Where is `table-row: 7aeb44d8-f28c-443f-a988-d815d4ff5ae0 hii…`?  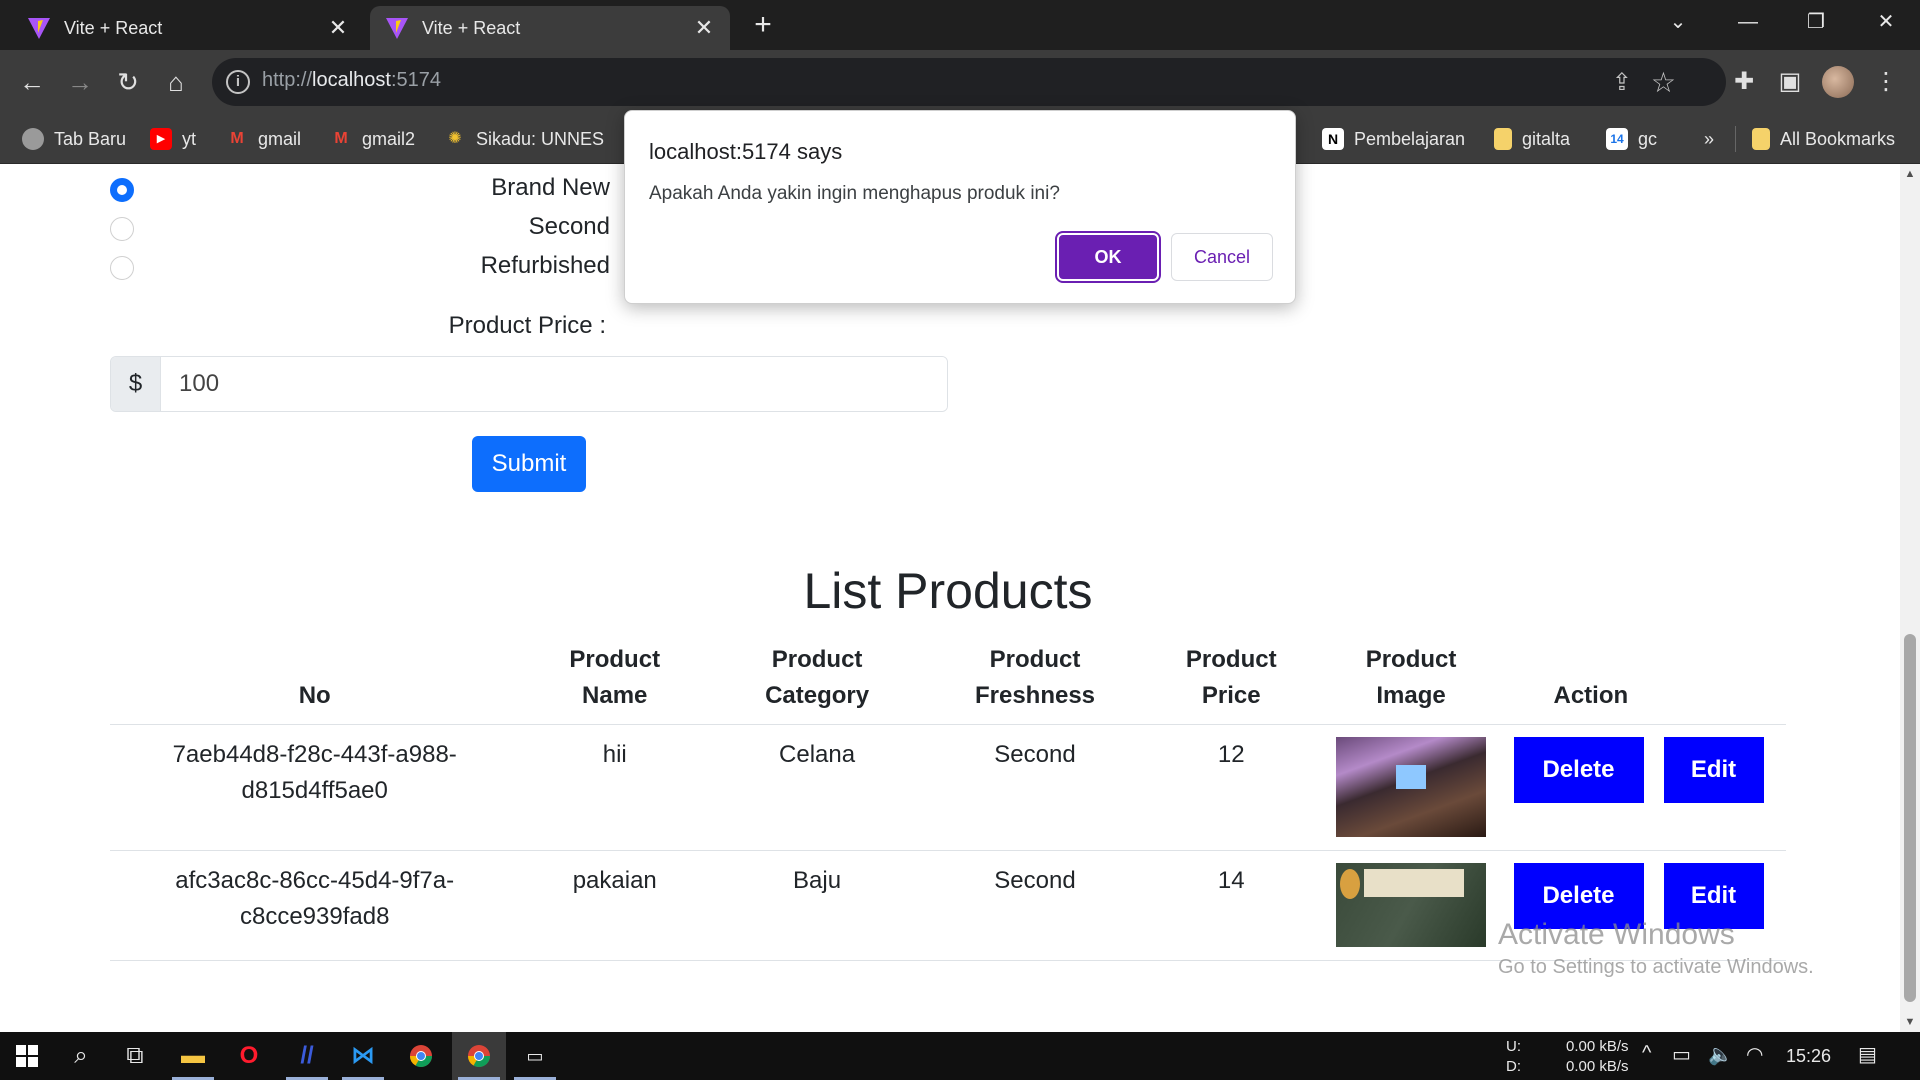 table-row: 7aeb44d8-f28c-443f-a988-d815d4ff5ae0 hii… is located at coordinates (948, 787).